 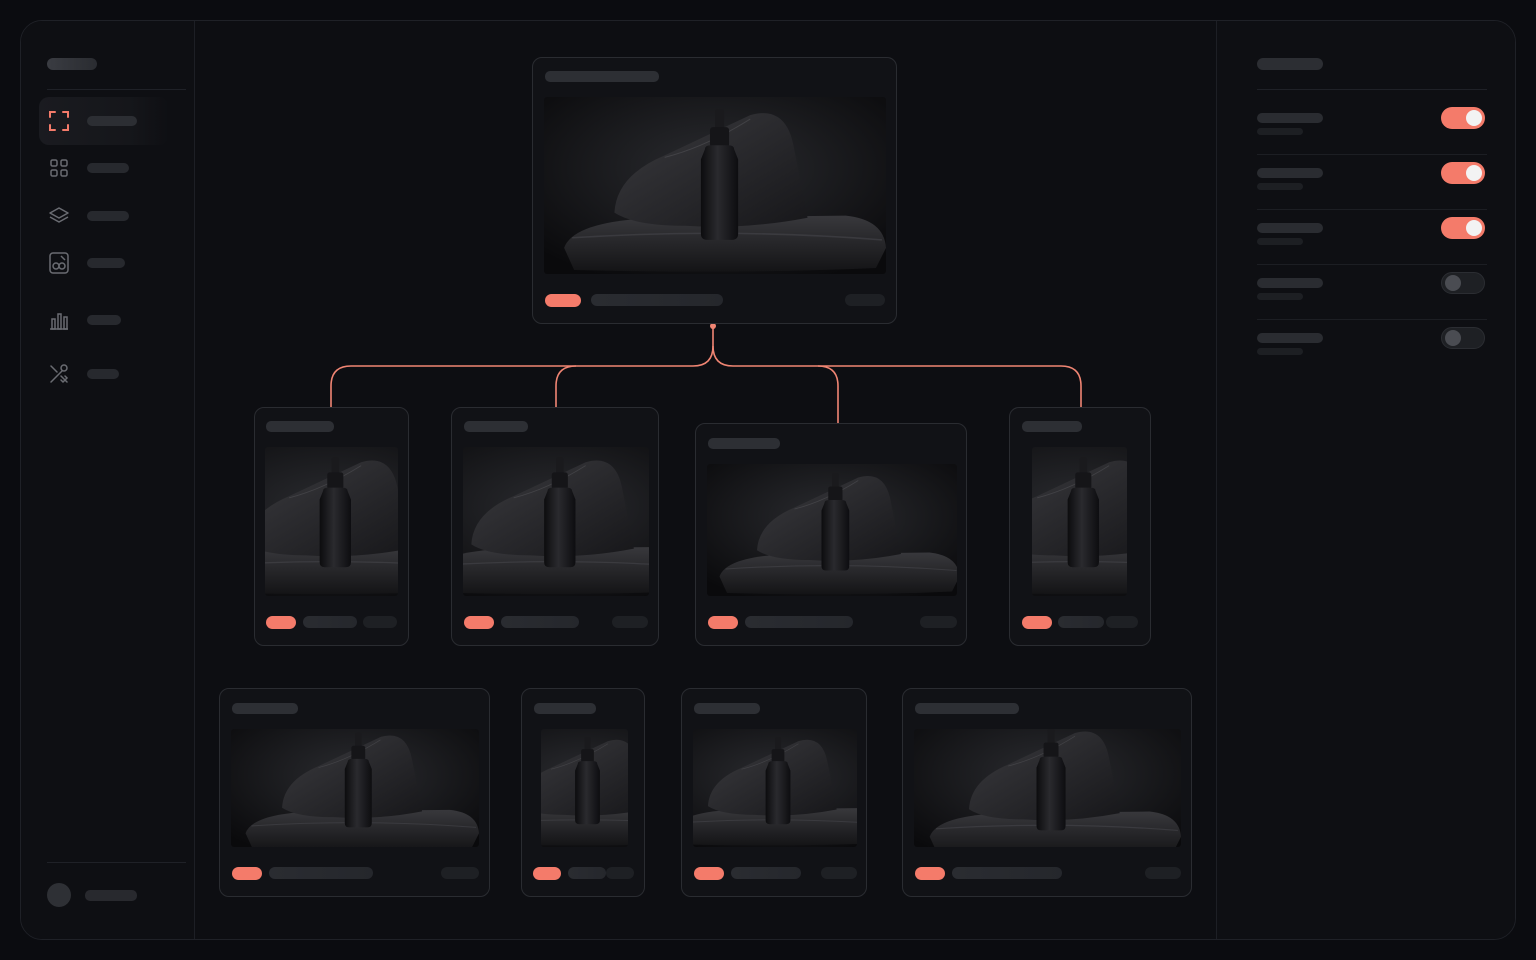 I want to click on logo, so click(x=72, y=64).